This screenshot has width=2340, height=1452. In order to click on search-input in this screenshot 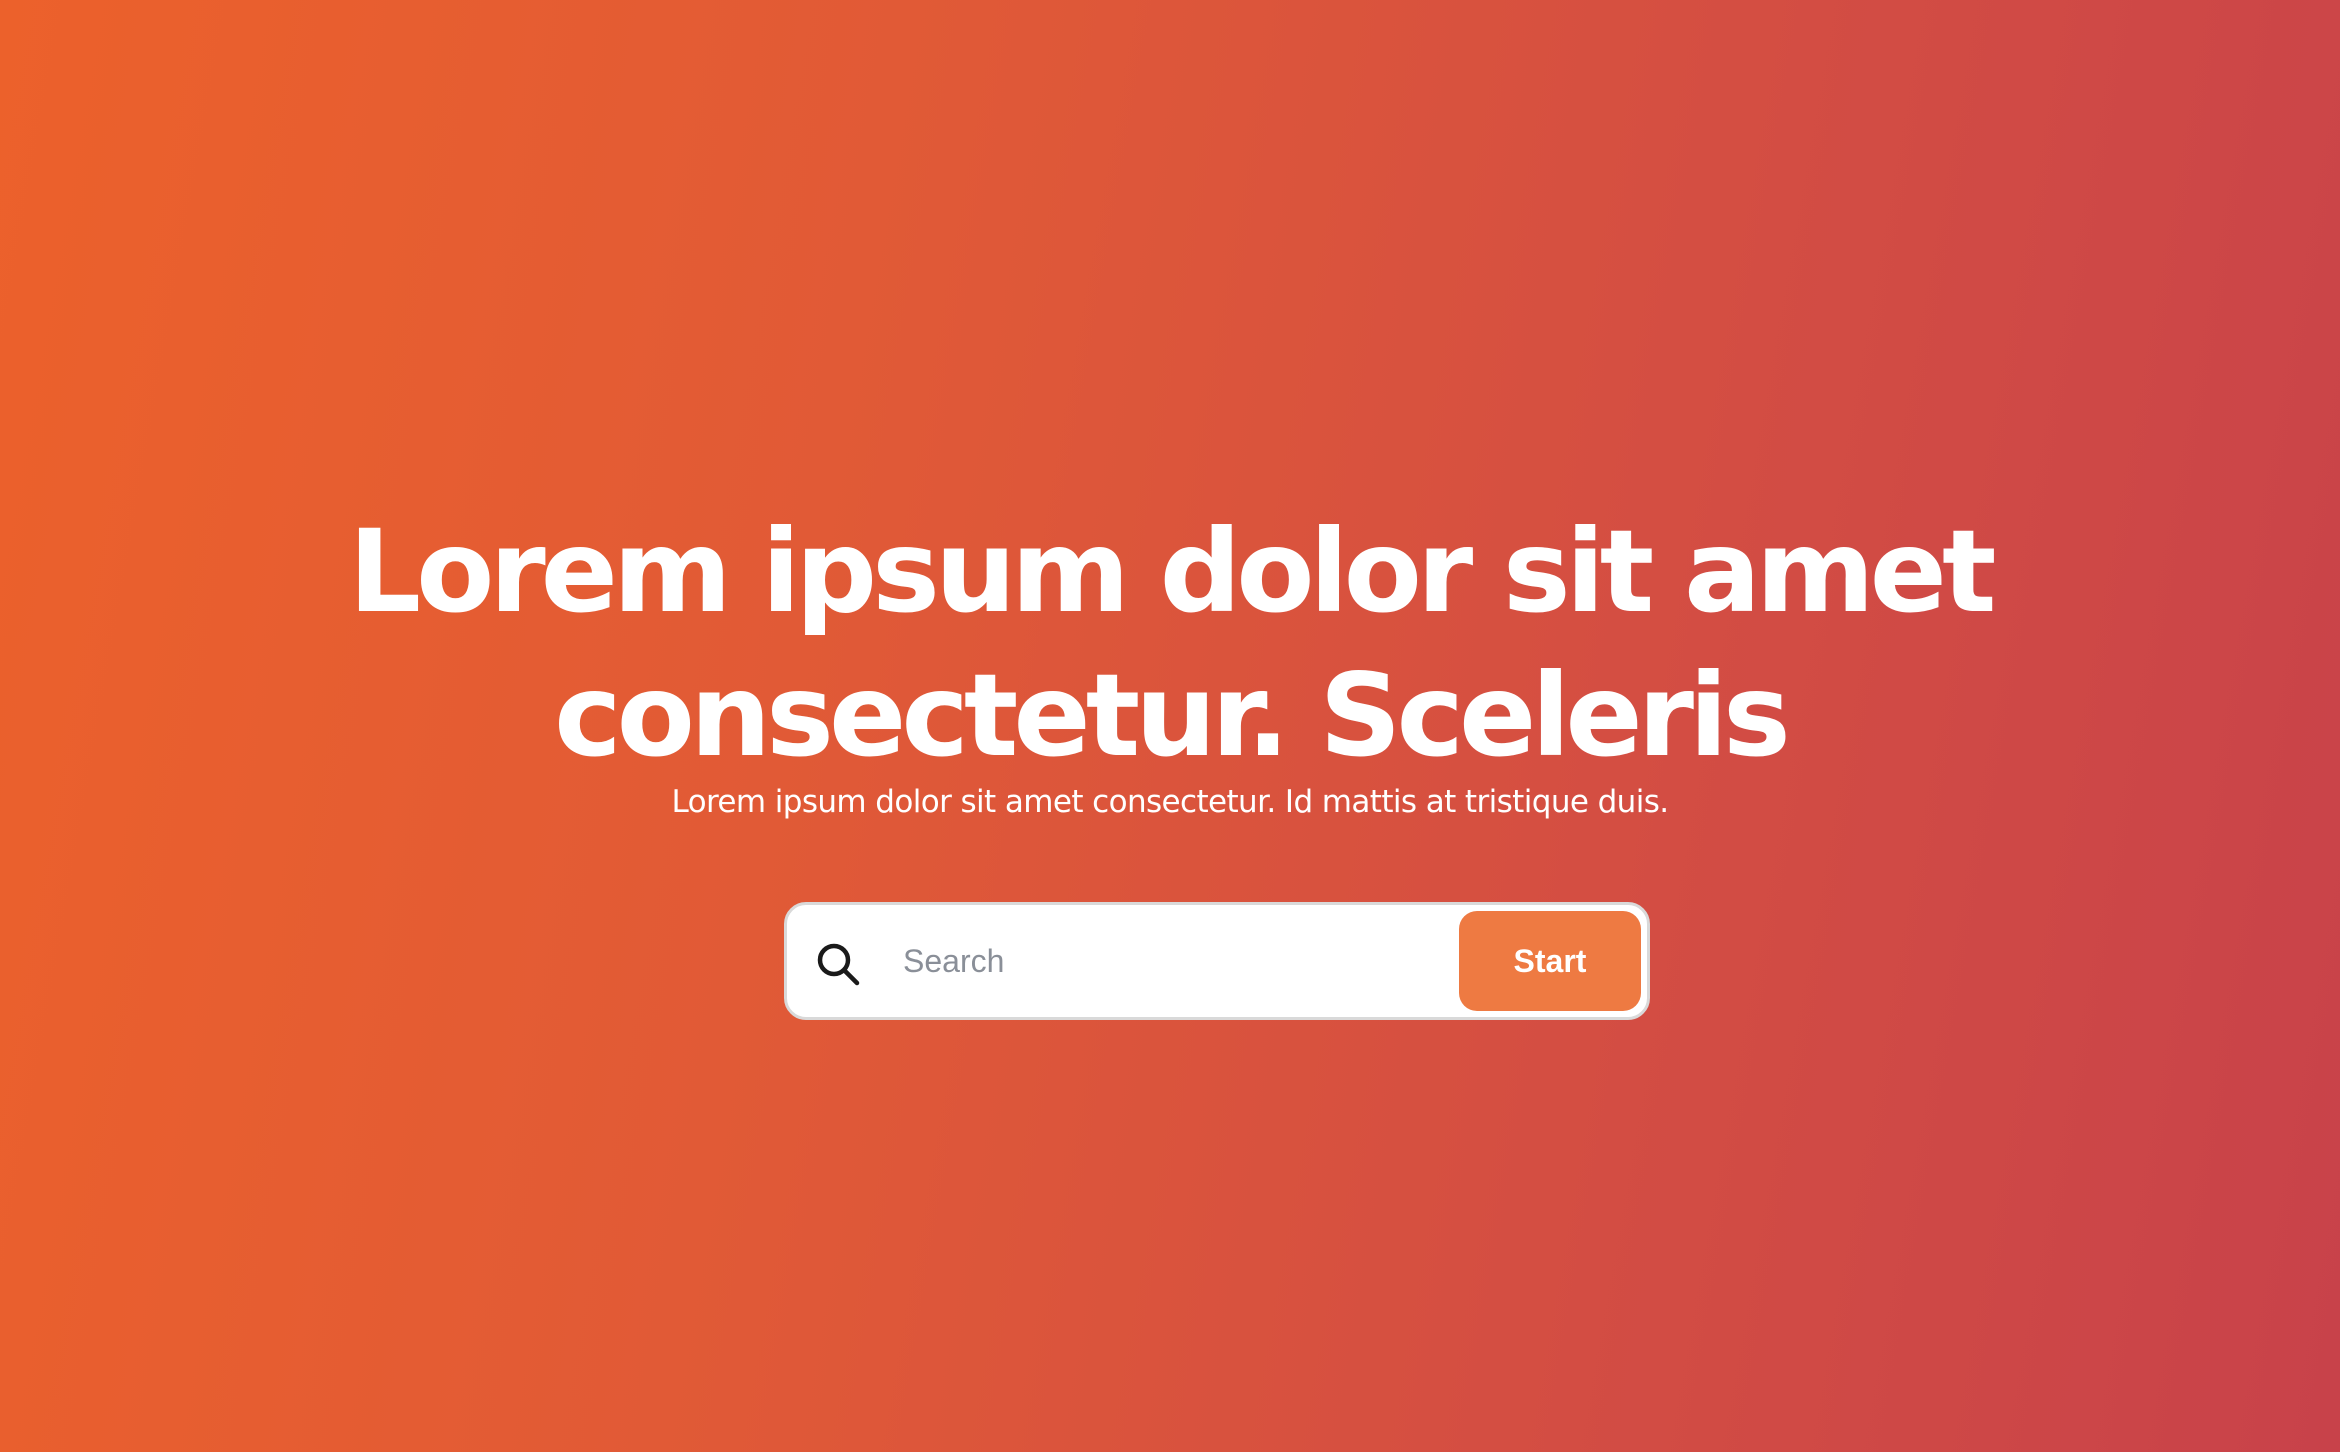, I will do `click(1063, 961)`.